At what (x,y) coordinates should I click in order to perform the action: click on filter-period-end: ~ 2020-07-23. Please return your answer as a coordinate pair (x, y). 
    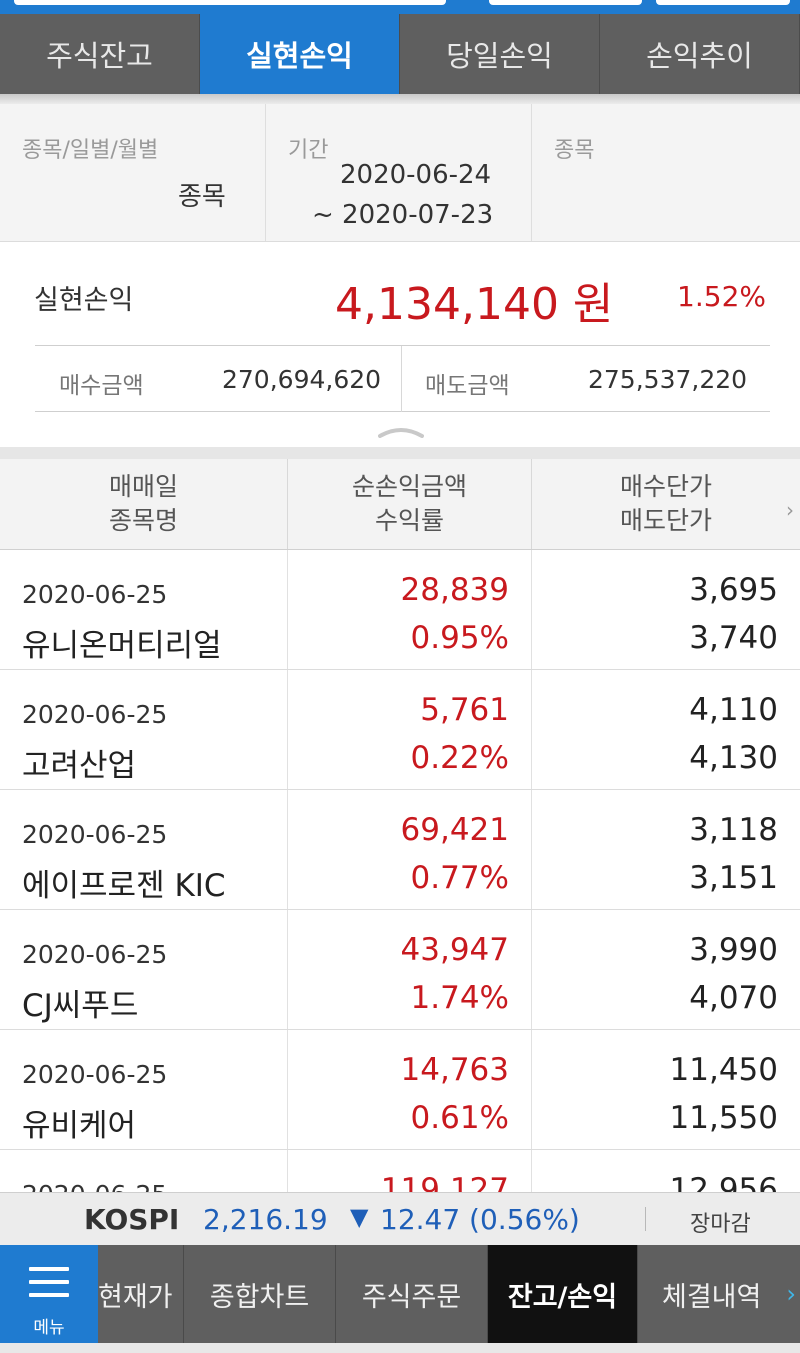
    Looking at the image, I should click on (403, 215).